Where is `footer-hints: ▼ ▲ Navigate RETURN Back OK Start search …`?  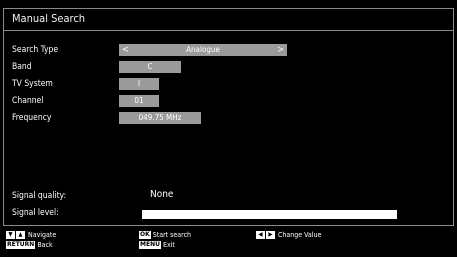
footer-hints: ▼ ▲ Navigate RETURN Back OK Start search … is located at coordinates (228, 242).